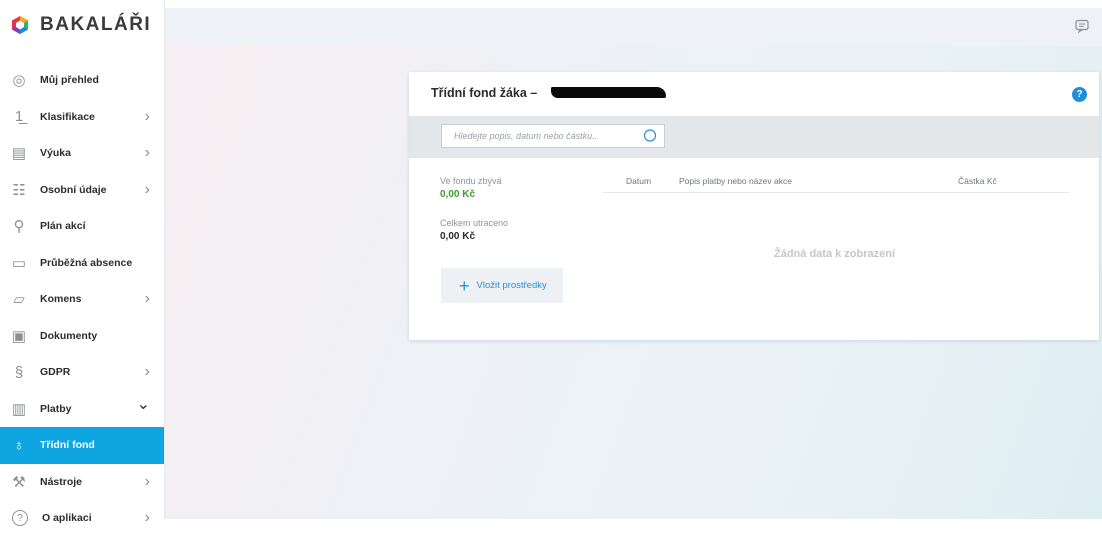 The image size is (1102, 537). I want to click on add-funds-button: + Vložit prostředky, so click(502, 285).